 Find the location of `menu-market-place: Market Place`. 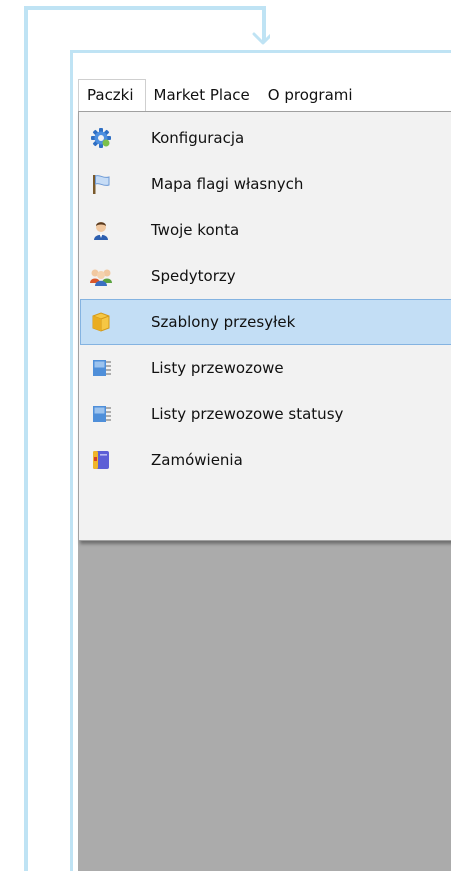

menu-market-place: Market Place is located at coordinates (203, 95).